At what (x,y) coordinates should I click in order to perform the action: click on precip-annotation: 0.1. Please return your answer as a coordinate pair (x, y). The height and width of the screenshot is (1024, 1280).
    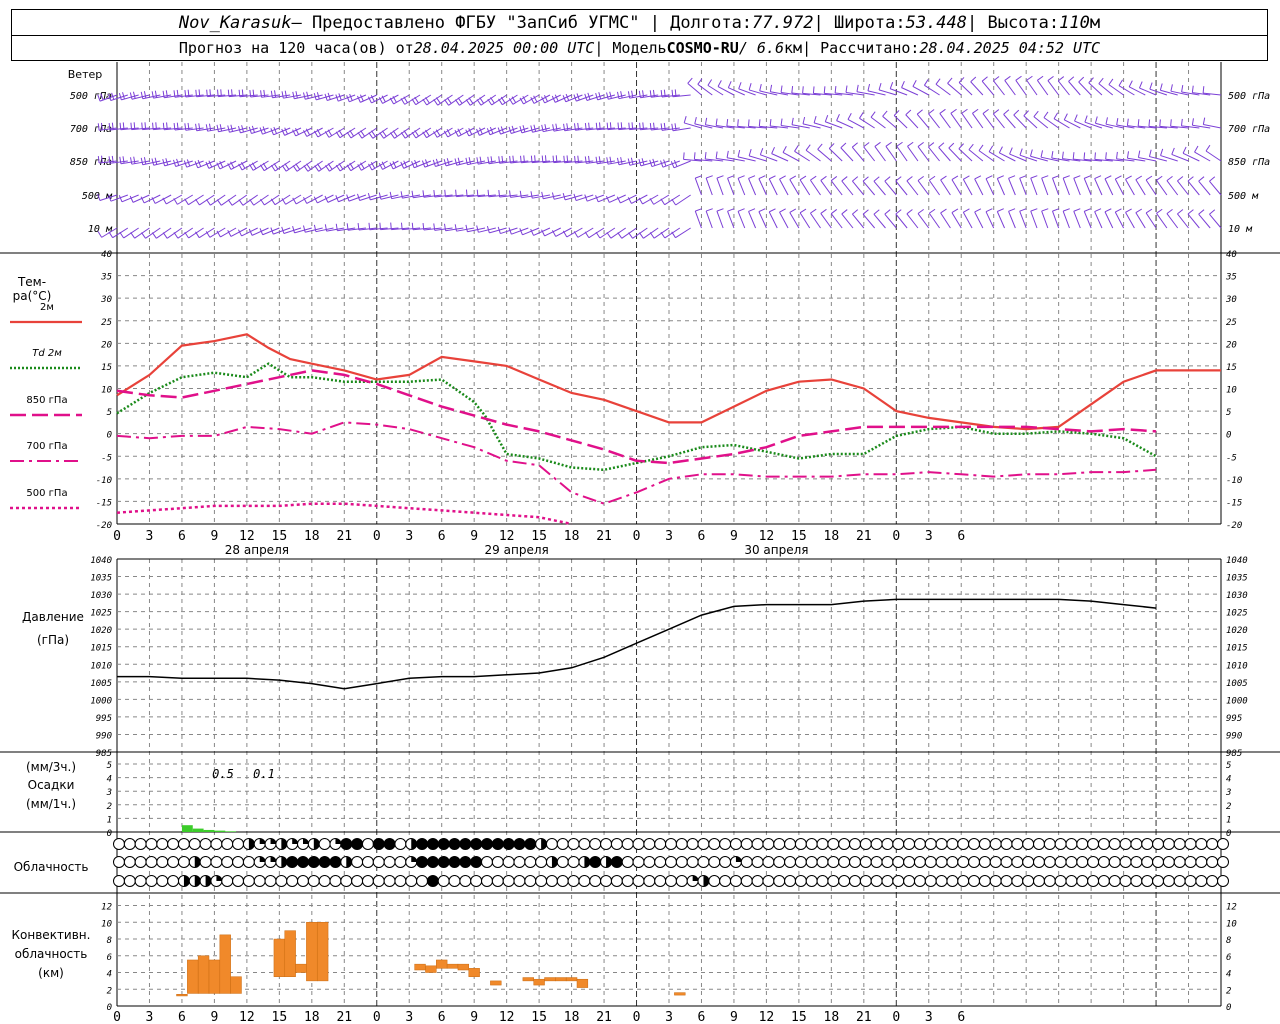
    Looking at the image, I should click on (264, 774).